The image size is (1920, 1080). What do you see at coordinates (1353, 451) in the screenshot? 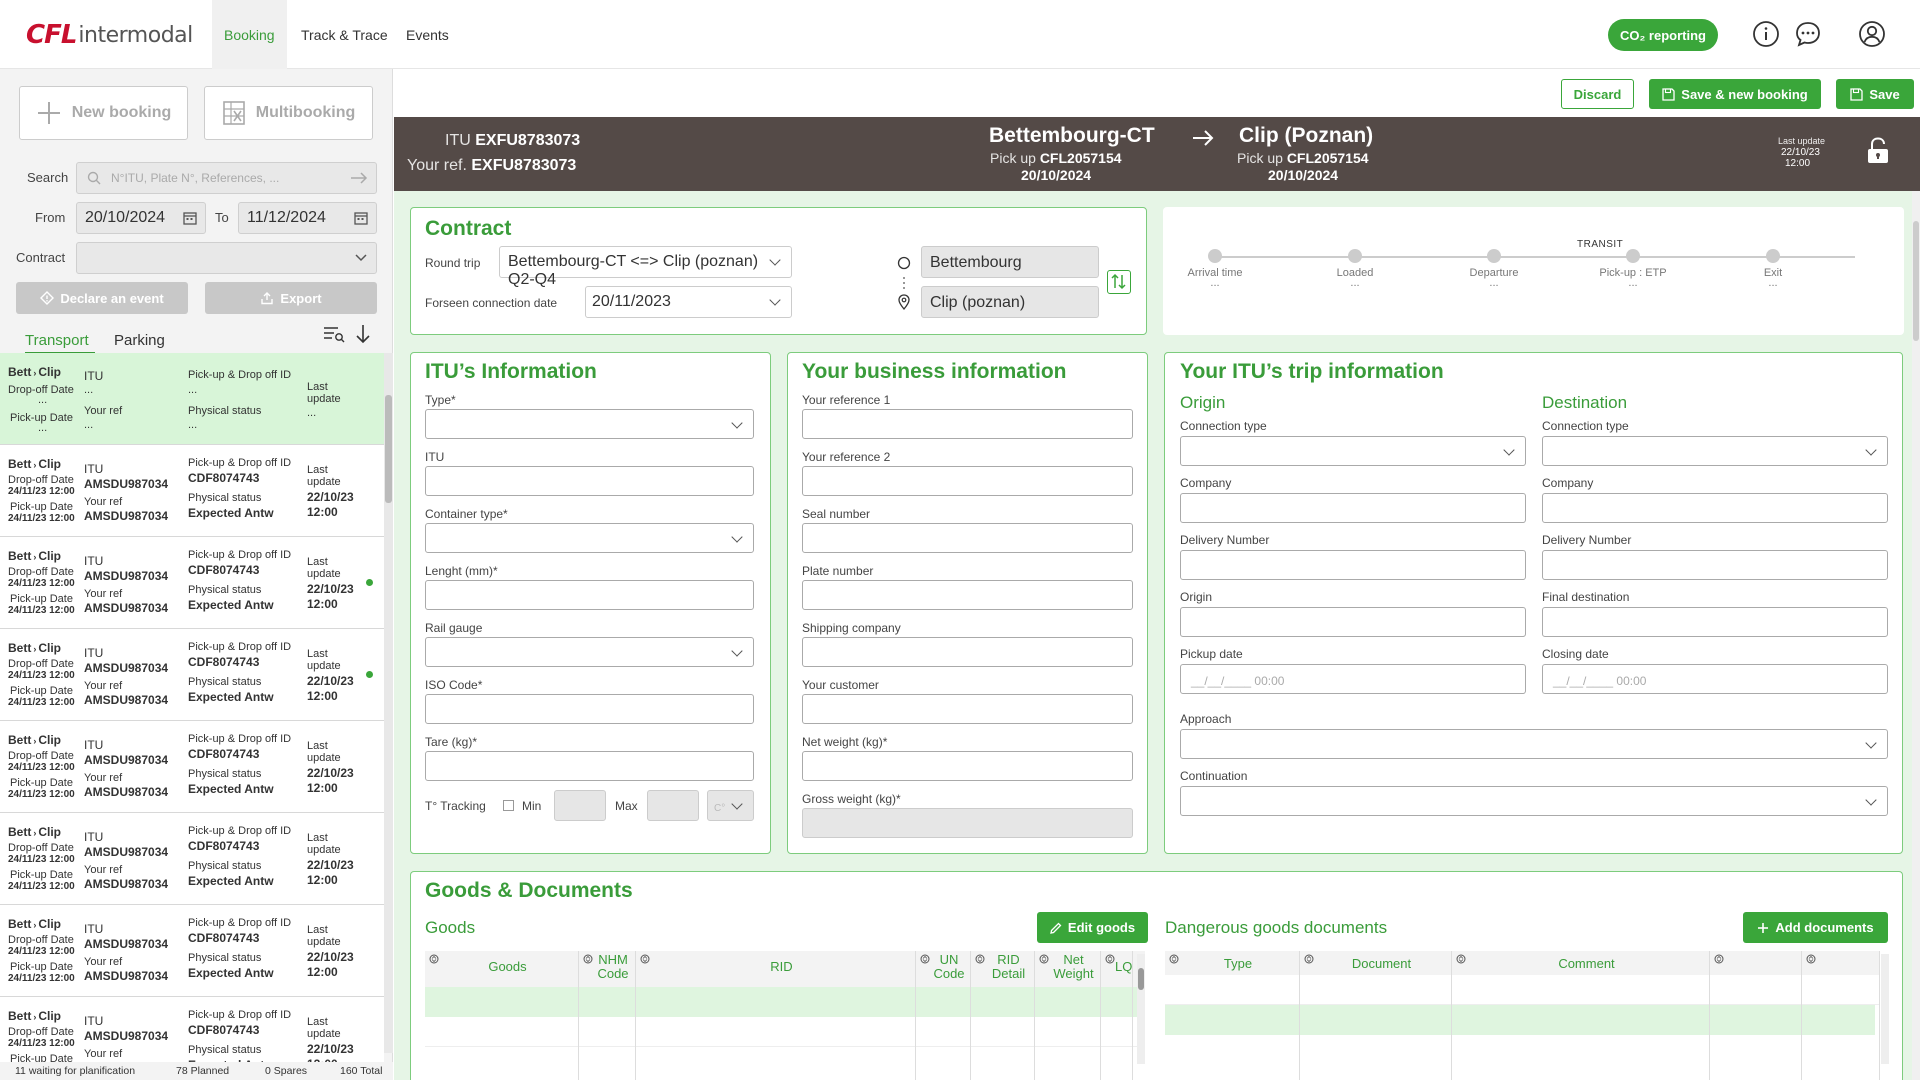
I see `origin-connection-type-select` at bounding box center [1353, 451].